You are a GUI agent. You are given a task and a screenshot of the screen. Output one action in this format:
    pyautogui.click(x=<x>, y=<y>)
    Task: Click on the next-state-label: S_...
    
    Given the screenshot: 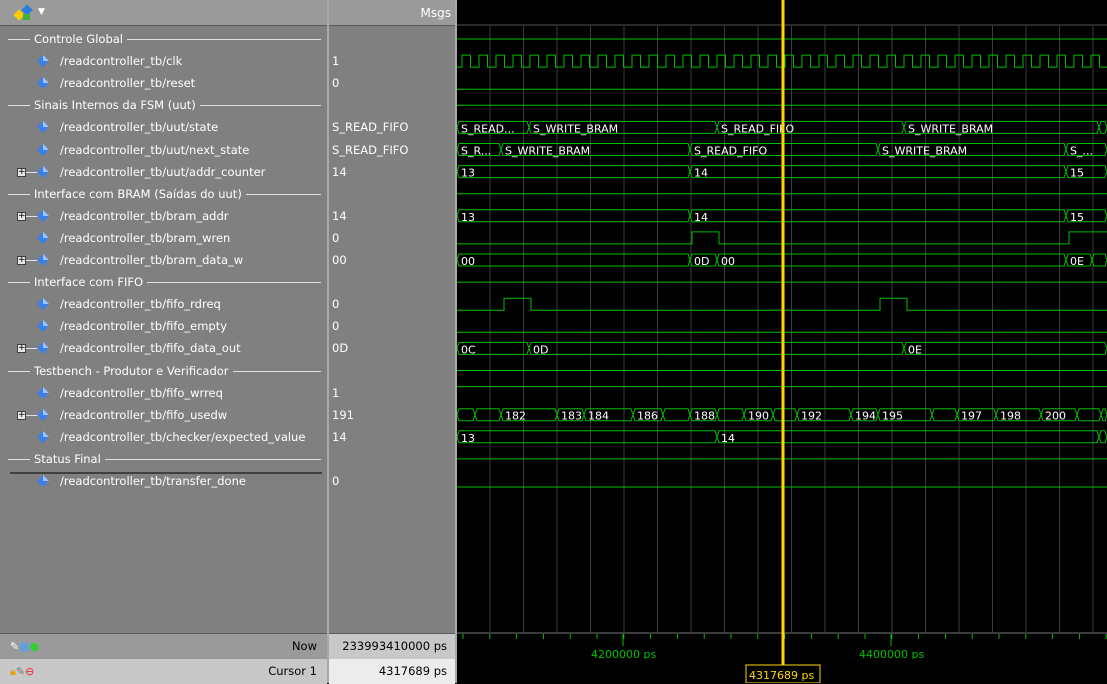 What is the action you would take?
    pyautogui.click(x=1081, y=151)
    